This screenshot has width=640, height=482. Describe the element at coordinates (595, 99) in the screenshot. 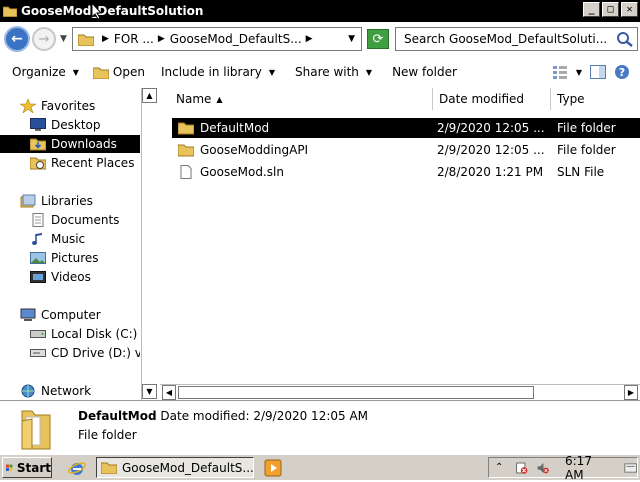

I see `column-header-type: Type` at that location.